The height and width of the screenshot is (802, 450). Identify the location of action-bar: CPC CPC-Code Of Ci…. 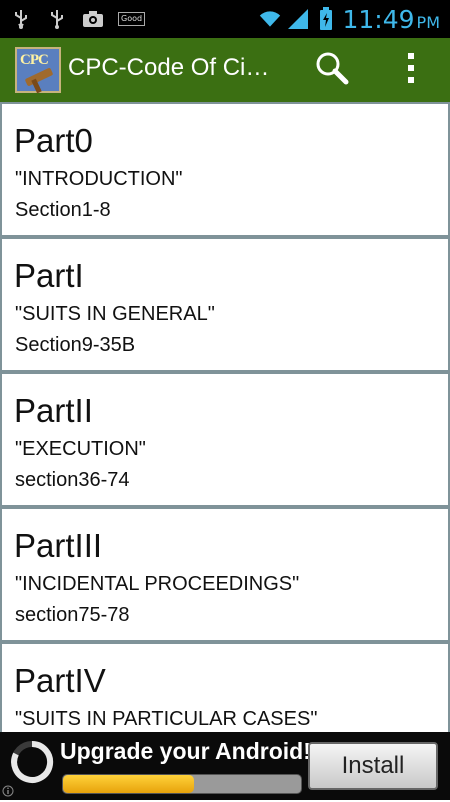
(225, 70).